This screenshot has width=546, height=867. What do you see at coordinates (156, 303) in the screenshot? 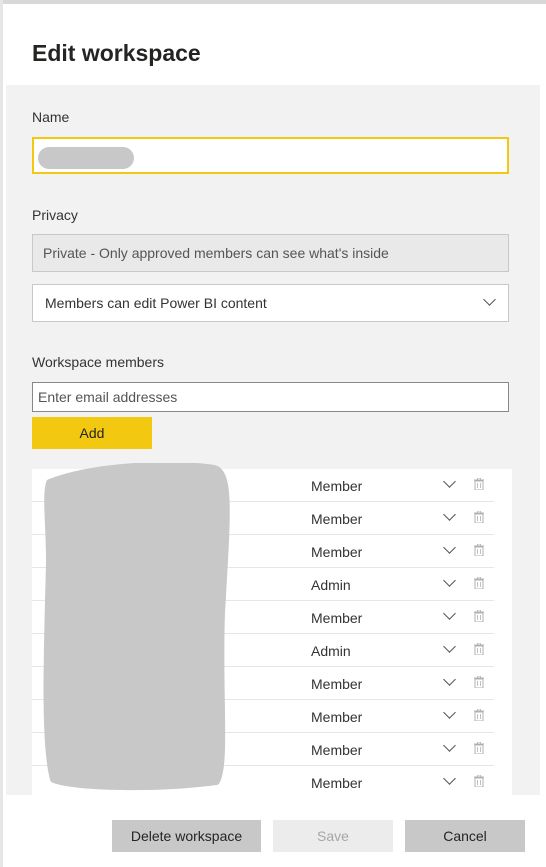
I see `permission-value: Members can edit Power BI content` at bounding box center [156, 303].